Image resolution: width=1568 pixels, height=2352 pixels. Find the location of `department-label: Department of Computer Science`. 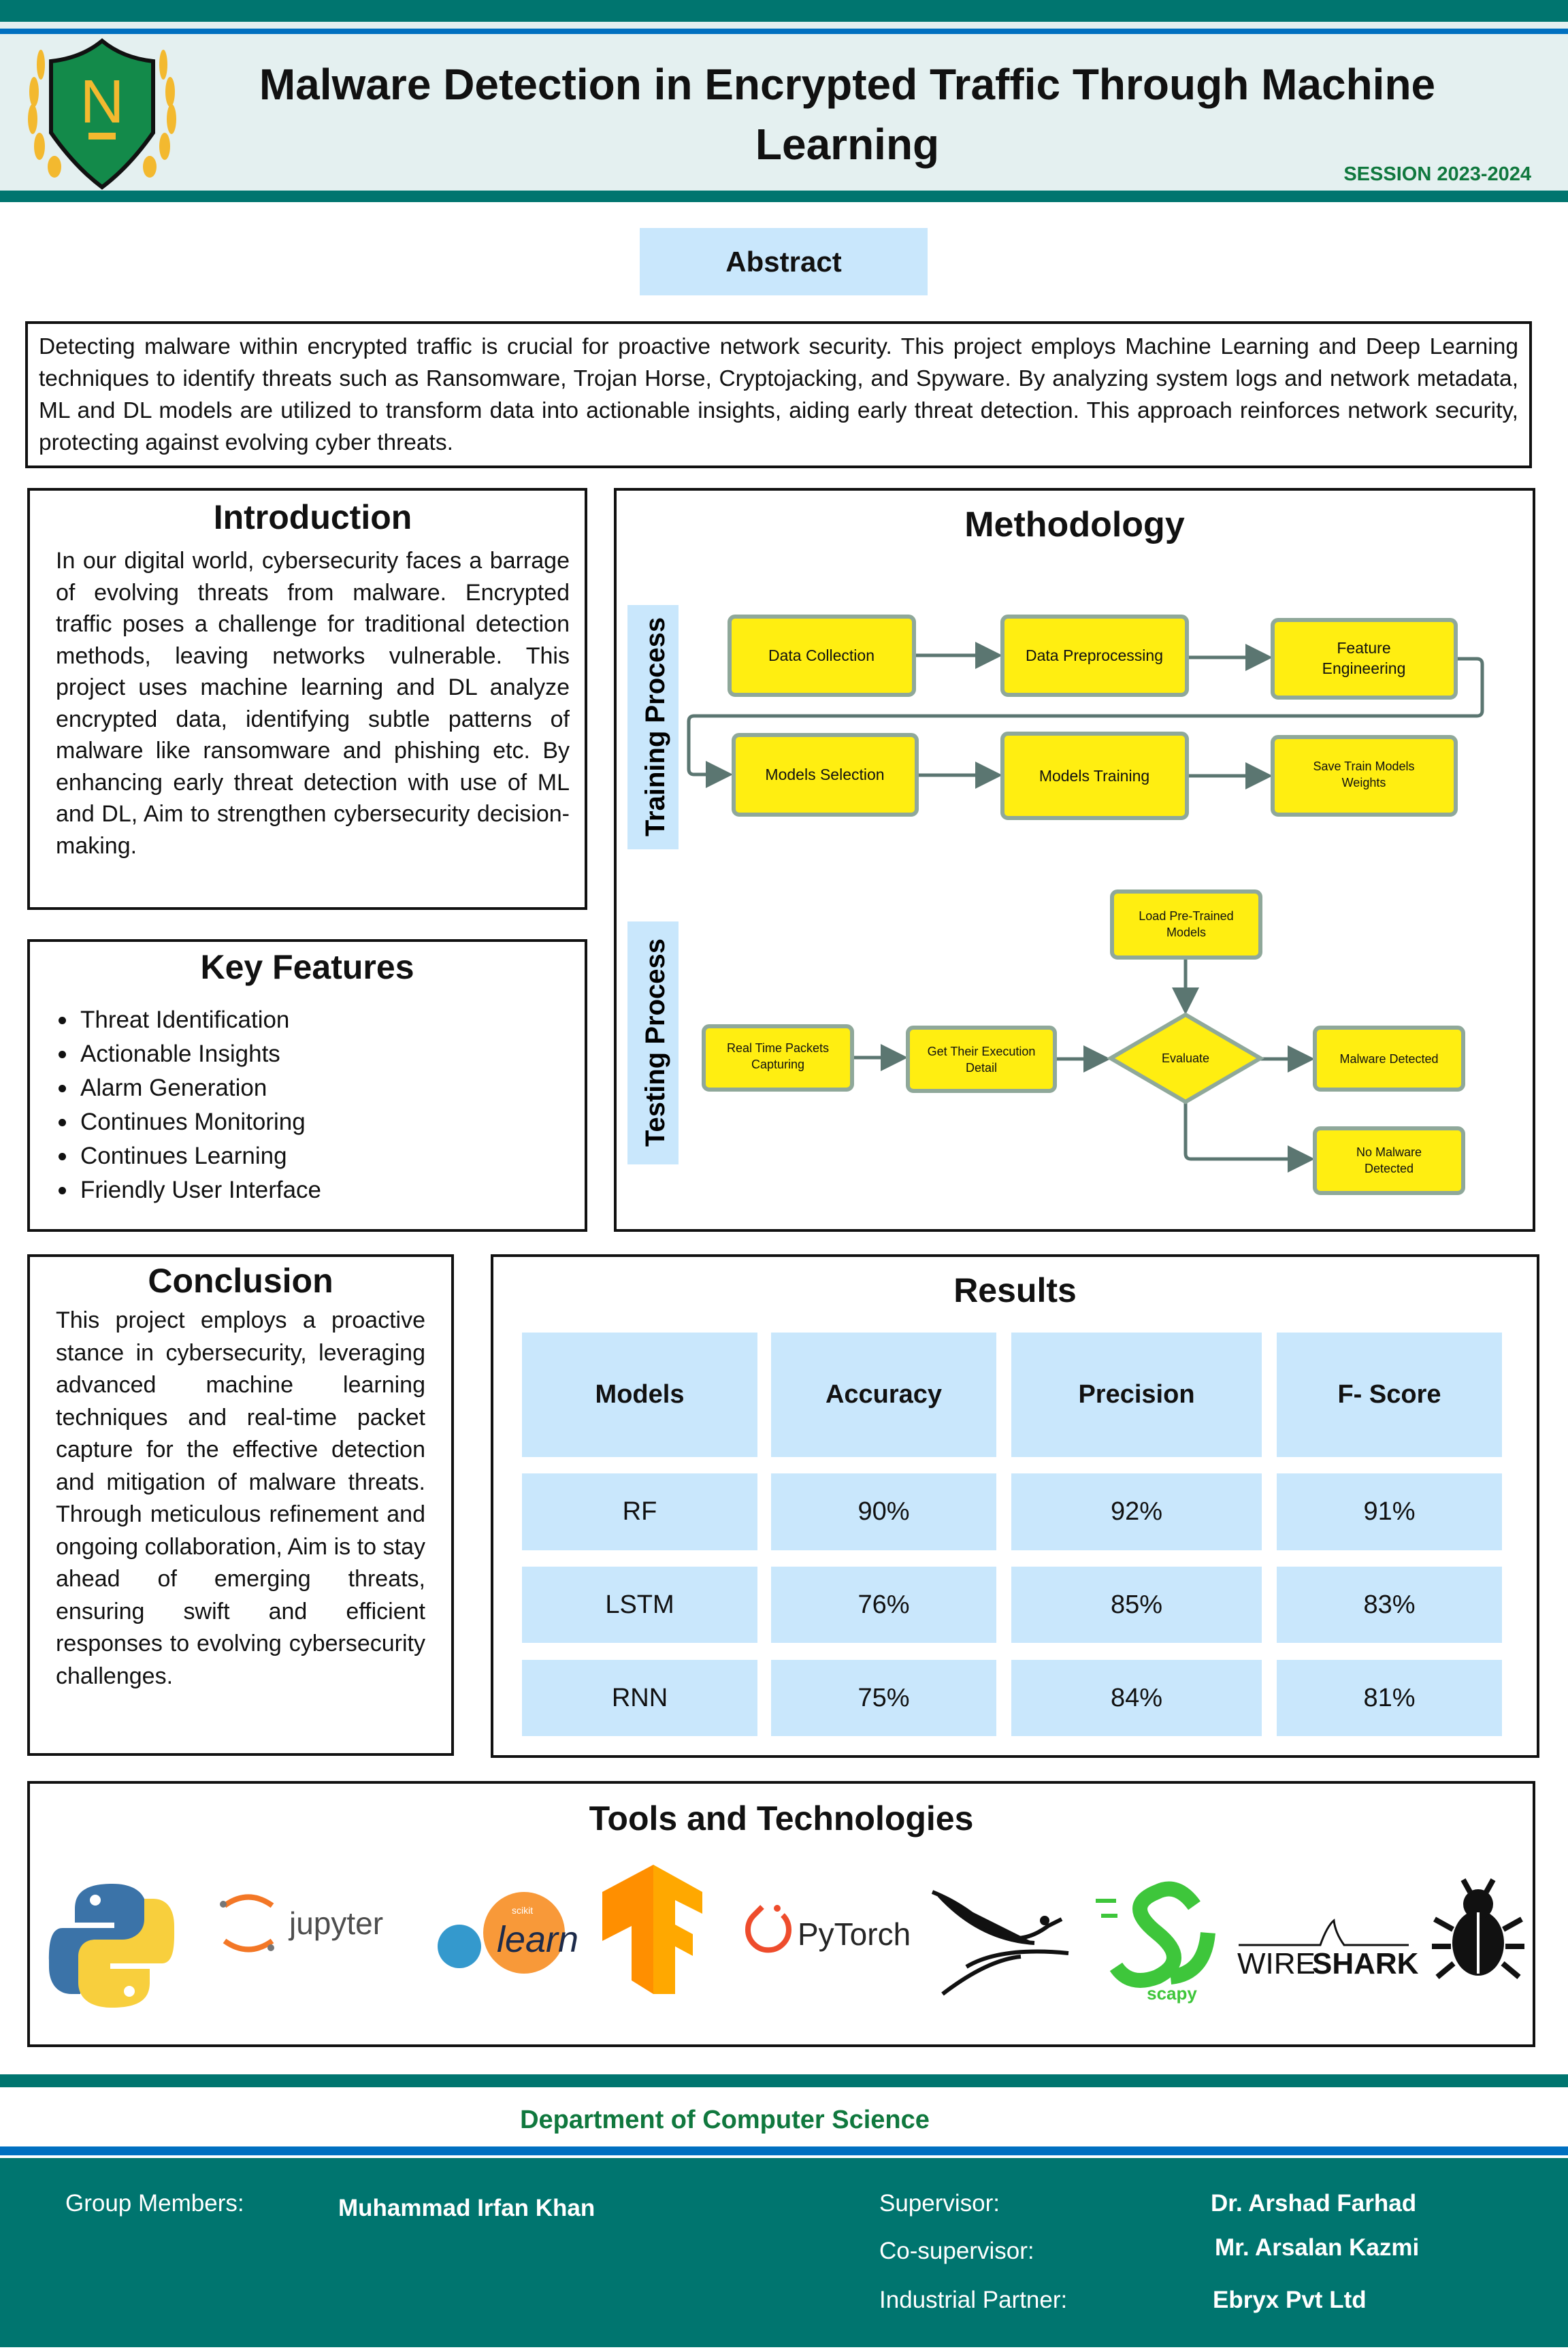

department-label: Department of Computer Science is located at coordinates (725, 2120).